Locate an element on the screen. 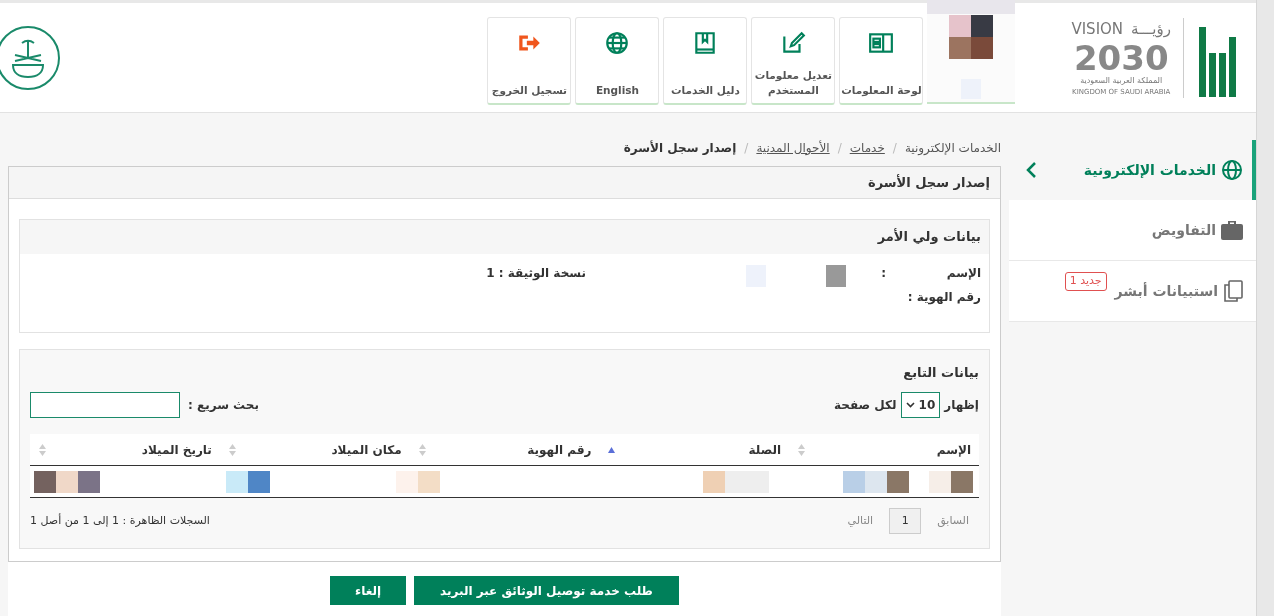 The height and width of the screenshot is (616, 1274). records-info: السجلات الظاهرة : 1 إلى 1 من أصل 1 is located at coordinates (120, 520).